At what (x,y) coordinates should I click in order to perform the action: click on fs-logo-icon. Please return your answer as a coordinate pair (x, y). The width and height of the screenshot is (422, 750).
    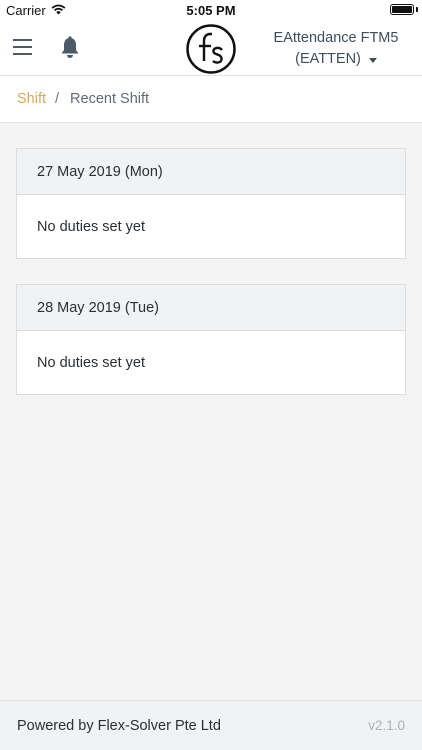
    Looking at the image, I should click on (211, 49).